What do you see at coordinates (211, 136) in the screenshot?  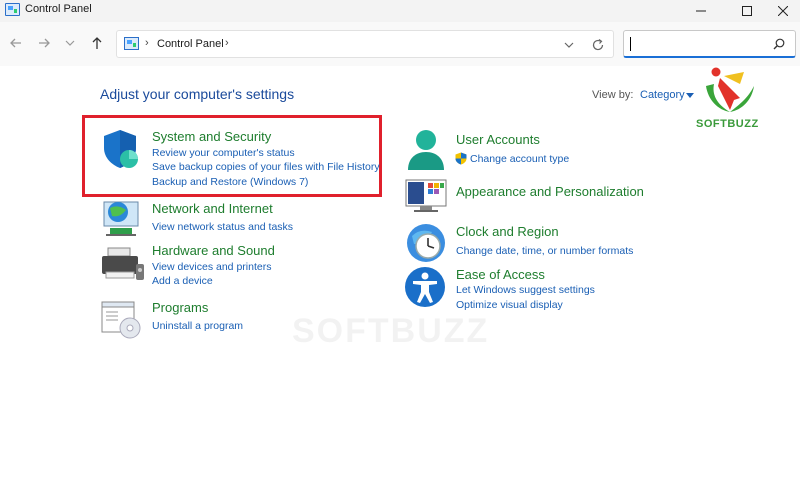 I see `category-title-system-security: System and Security` at bounding box center [211, 136].